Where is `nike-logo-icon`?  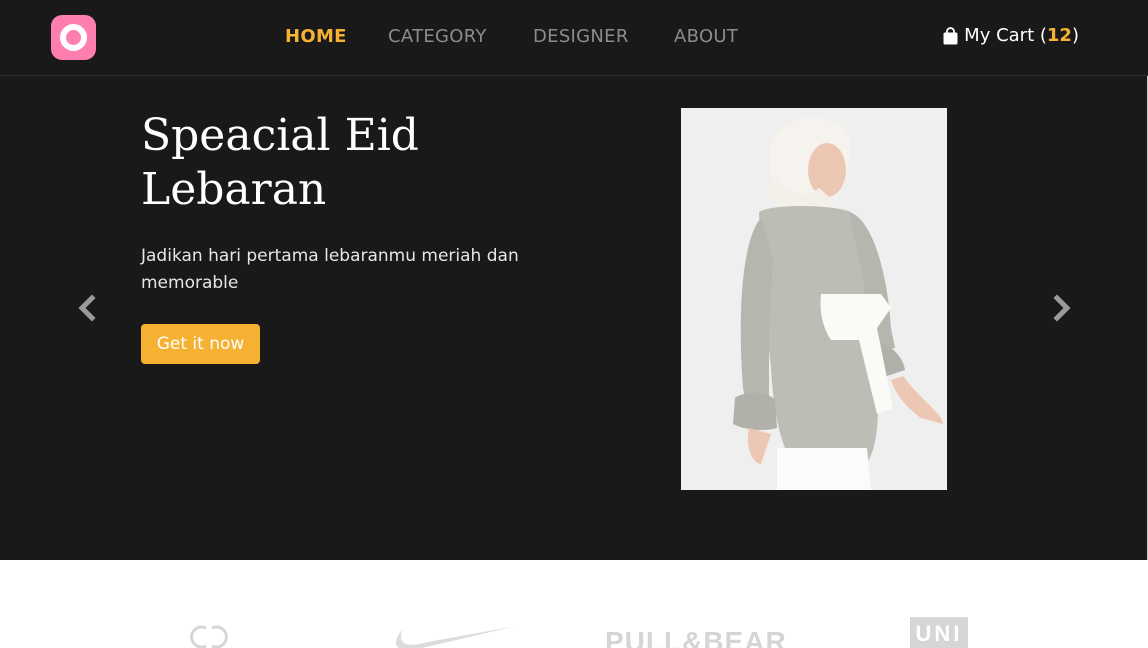 nike-logo-icon is located at coordinates (453, 635).